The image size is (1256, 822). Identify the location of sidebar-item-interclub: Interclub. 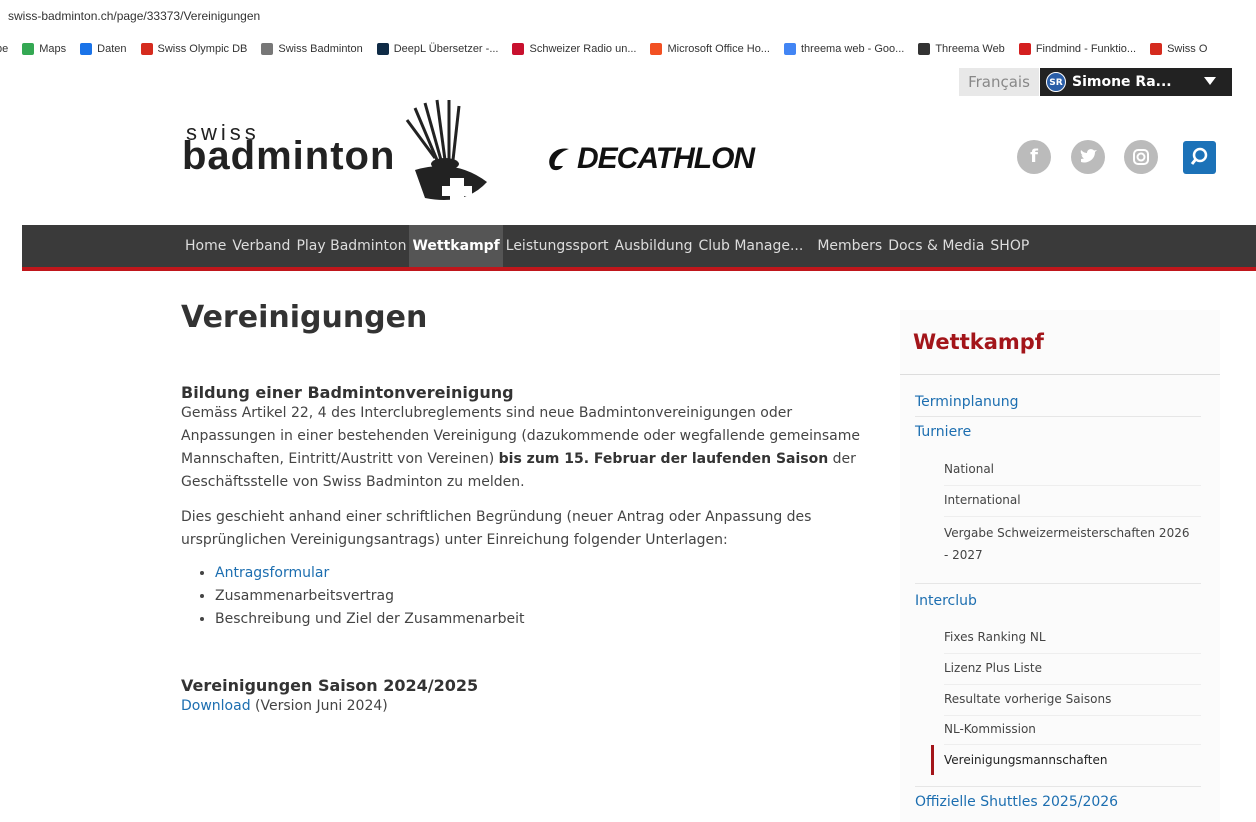
(946, 601).